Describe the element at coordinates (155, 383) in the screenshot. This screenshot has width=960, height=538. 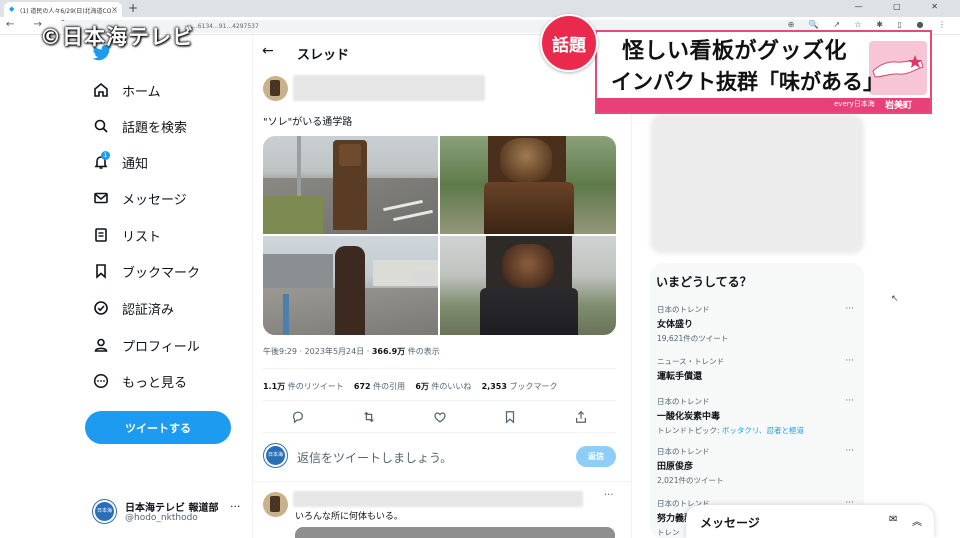
I see `sidebar-item-label: もっと見る` at that location.